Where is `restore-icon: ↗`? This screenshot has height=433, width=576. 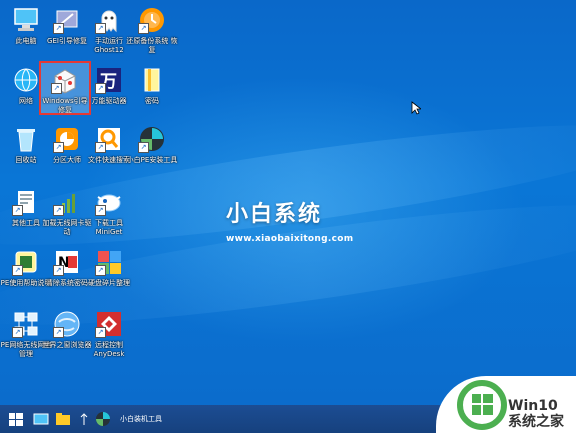 restore-icon: ↗ is located at coordinates (152, 20).